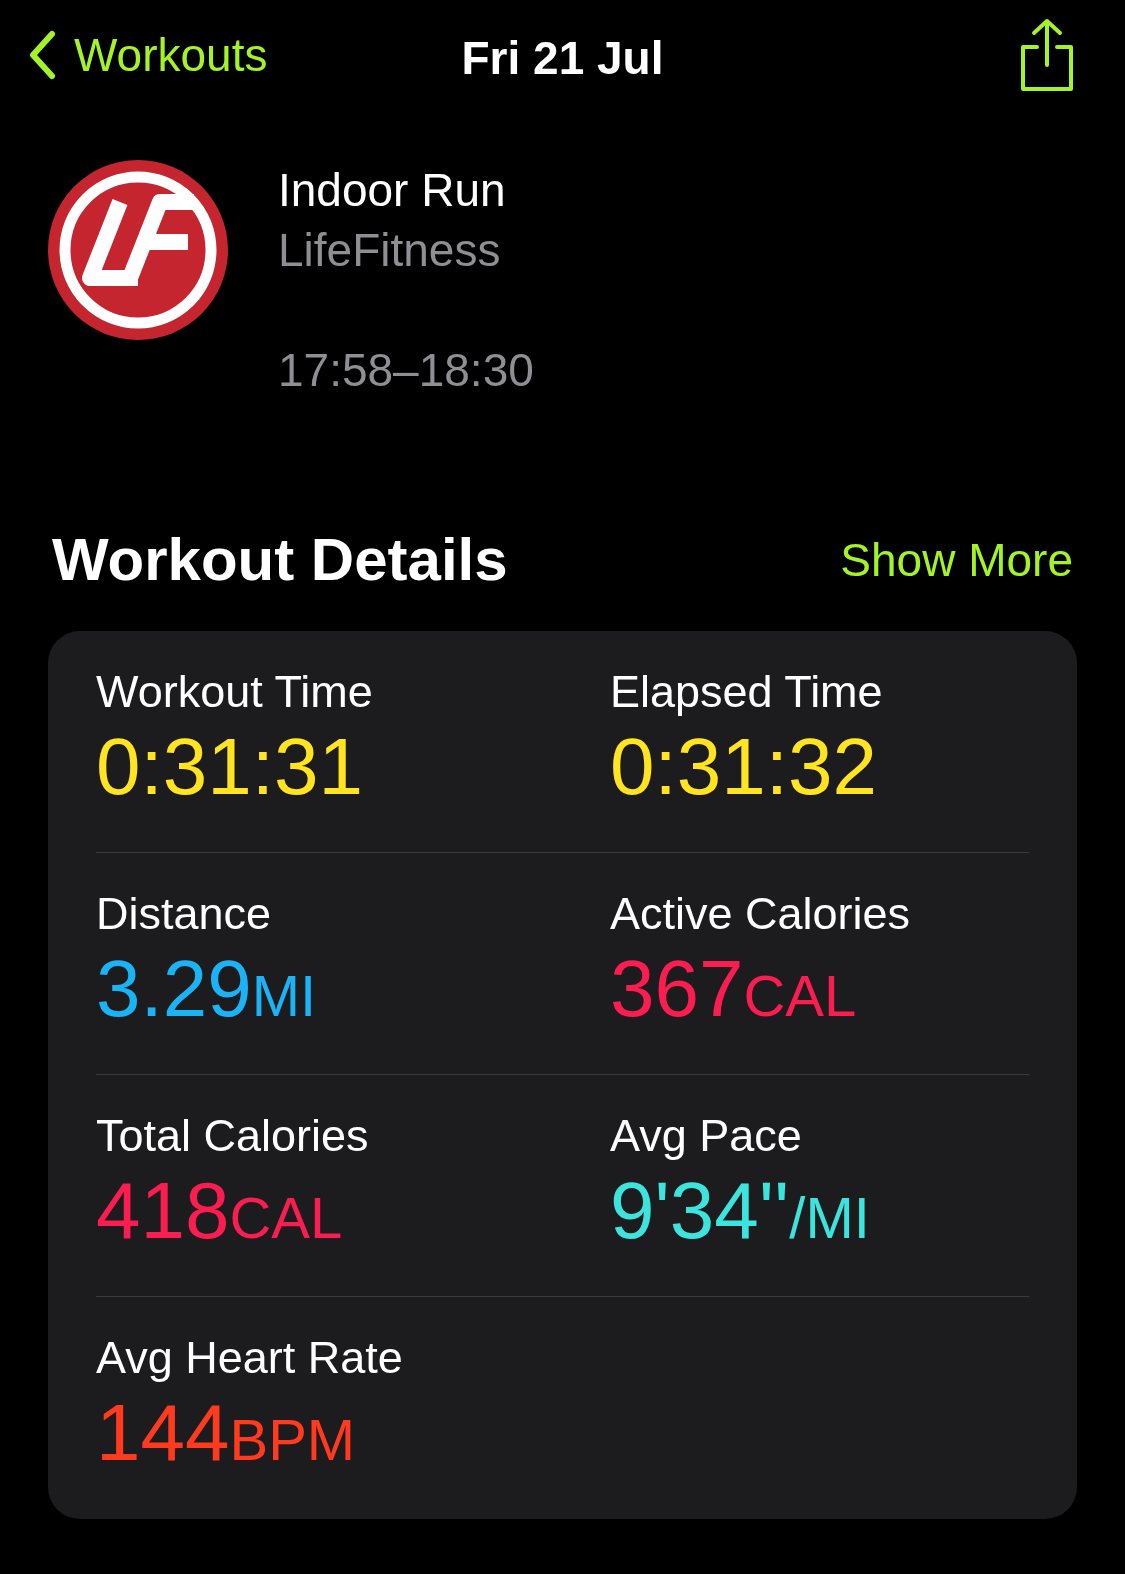 The height and width of the screenshot is (1574, 1125). What do you see at coordinates (392, 190) in the screenshot?
I see `workout-title: Indoor Run` at bounding box center [392, 190].